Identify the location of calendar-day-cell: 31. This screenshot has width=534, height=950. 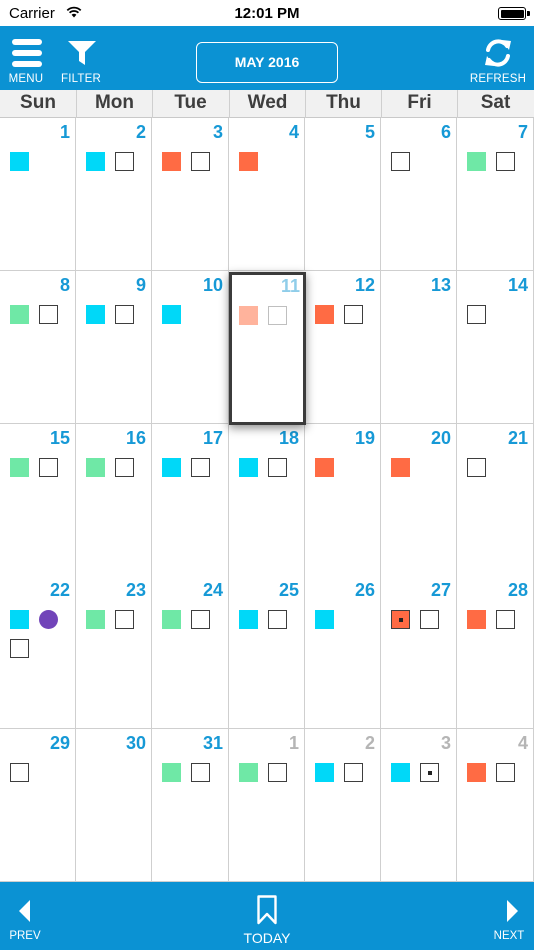
(190, 805).